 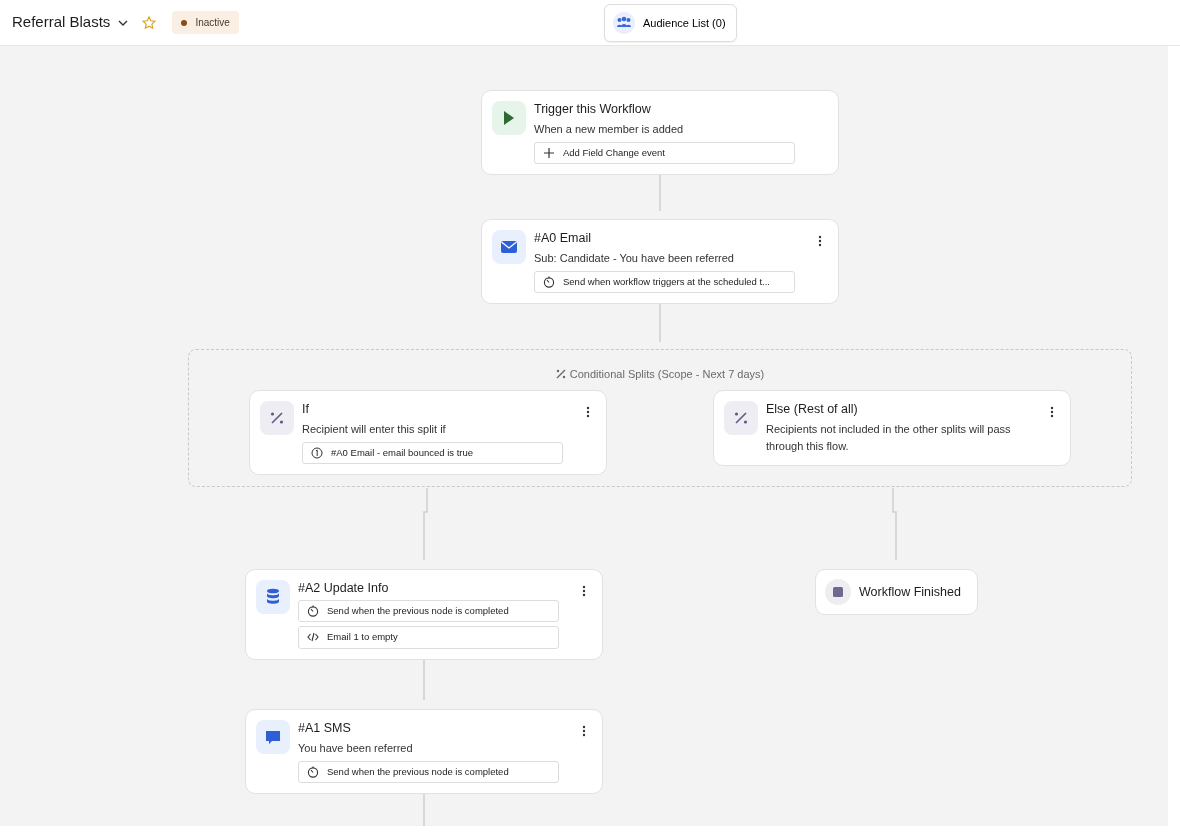 I want to click on node-condition-chip: Email 1 to empty, so click(x=428, y=637).